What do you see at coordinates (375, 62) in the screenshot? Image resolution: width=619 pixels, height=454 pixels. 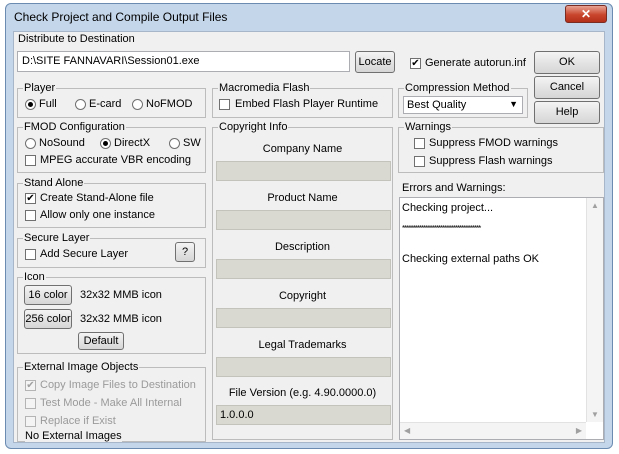 I see `locate-button: Locate` at bounding box center [375, 62].